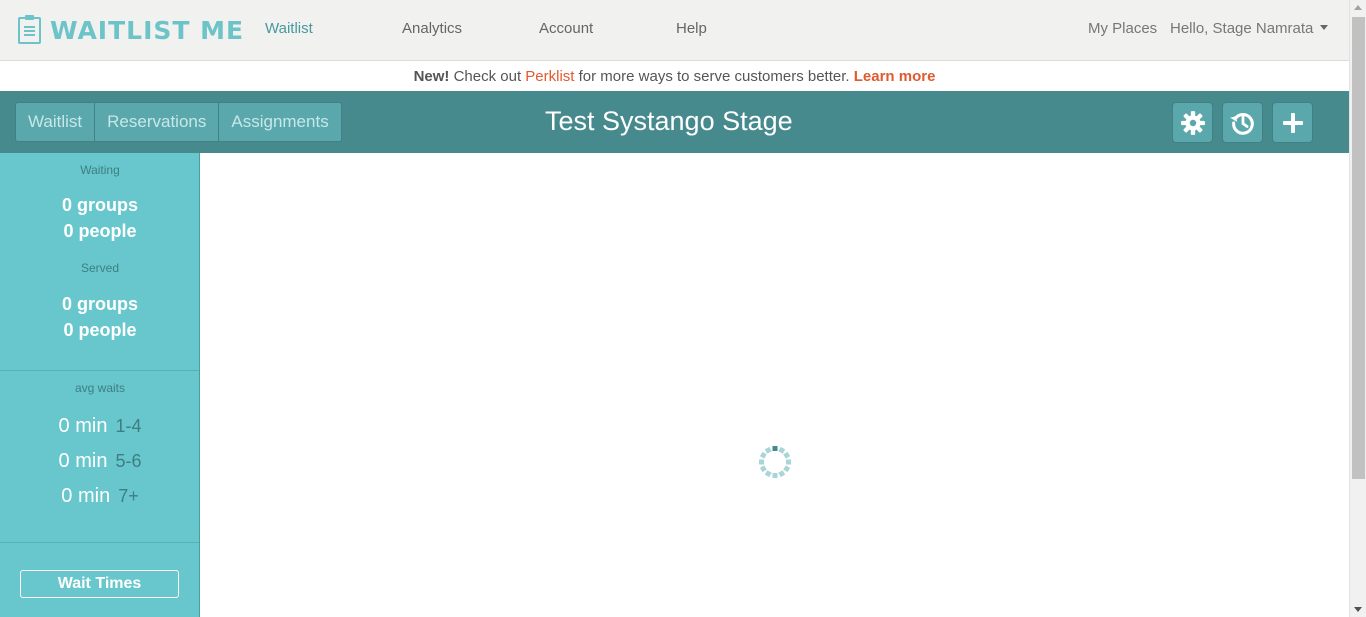 The image size is (1366, 617). What do you see at coordinates (775, 462) in the screenshot?
I see `loading-spinner-icon` at bounding box center [775, 462].